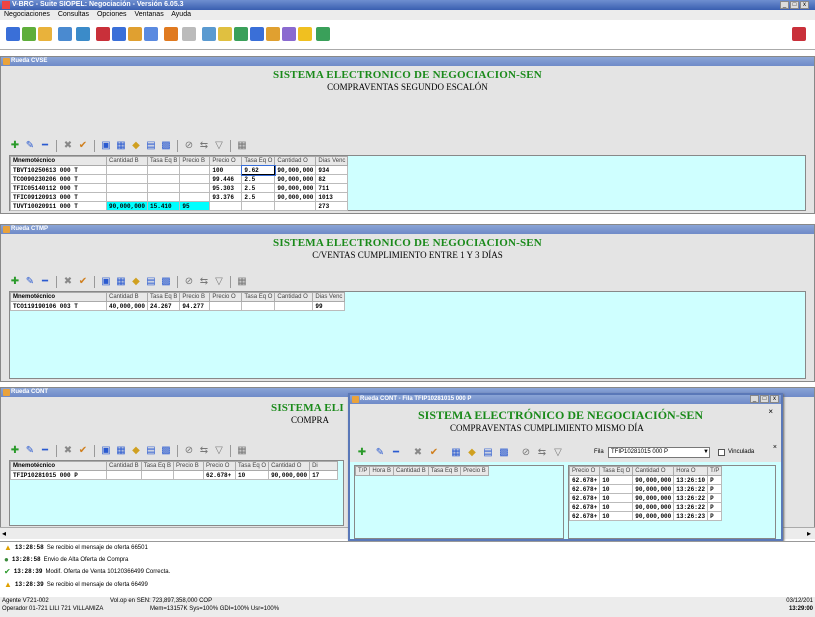 This screenshot has height=617, width=815. Describe the element at coordinates (149, 14) in the screenshot. I see `menu-ventanas: Ventanas` at that location.